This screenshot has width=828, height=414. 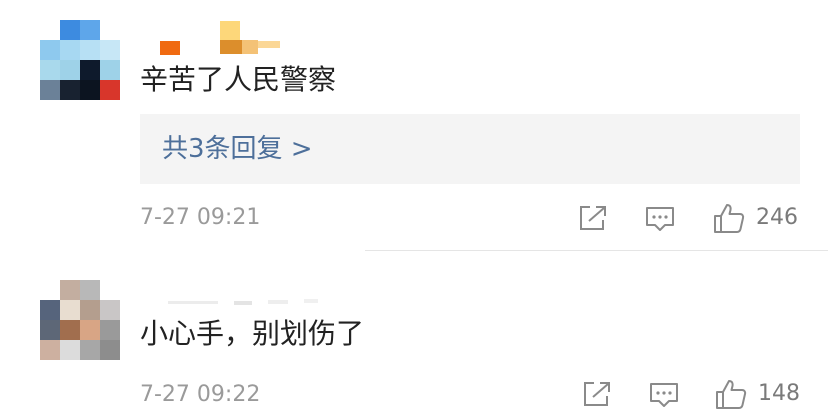 What do you see at coordinates (223, 34) in the screenshot?
I see `username-mosaic` at bounding box center [223, 34].